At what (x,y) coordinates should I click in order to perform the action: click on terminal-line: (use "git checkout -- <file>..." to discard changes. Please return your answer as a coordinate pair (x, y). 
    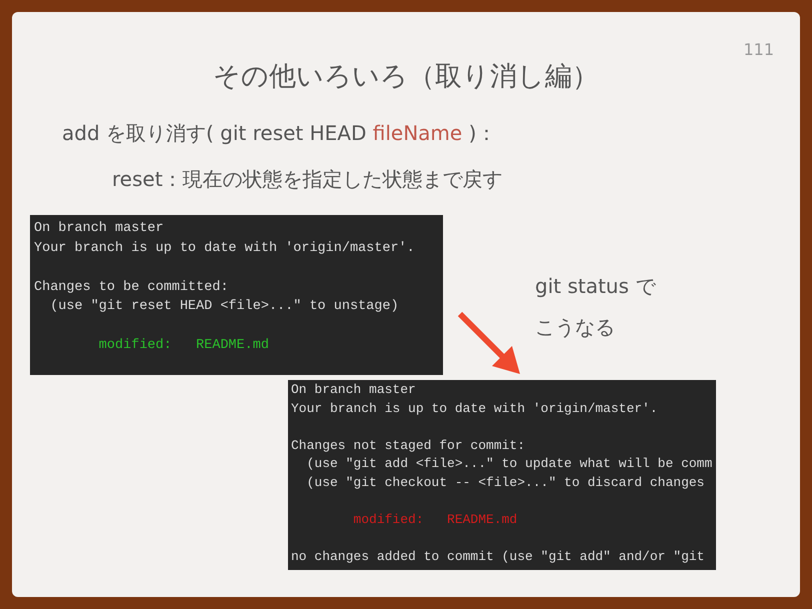
    Looking at the image, I should click on (505, 483).